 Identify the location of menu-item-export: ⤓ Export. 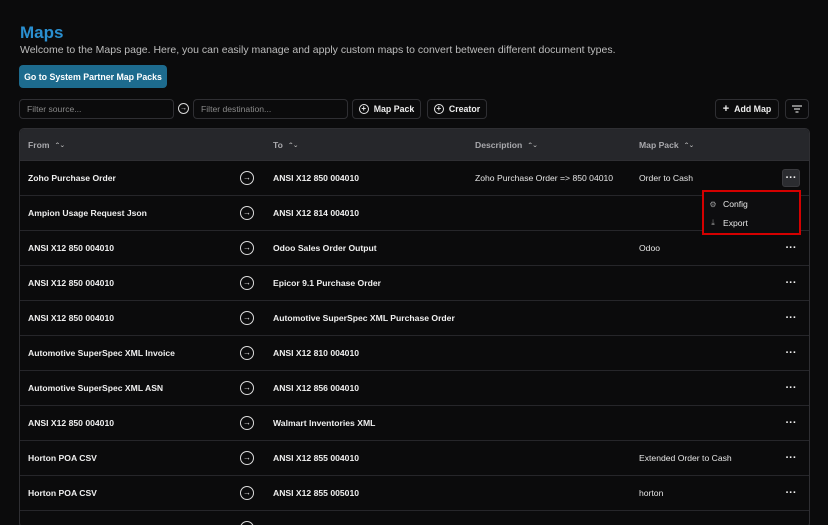
(728, 223).